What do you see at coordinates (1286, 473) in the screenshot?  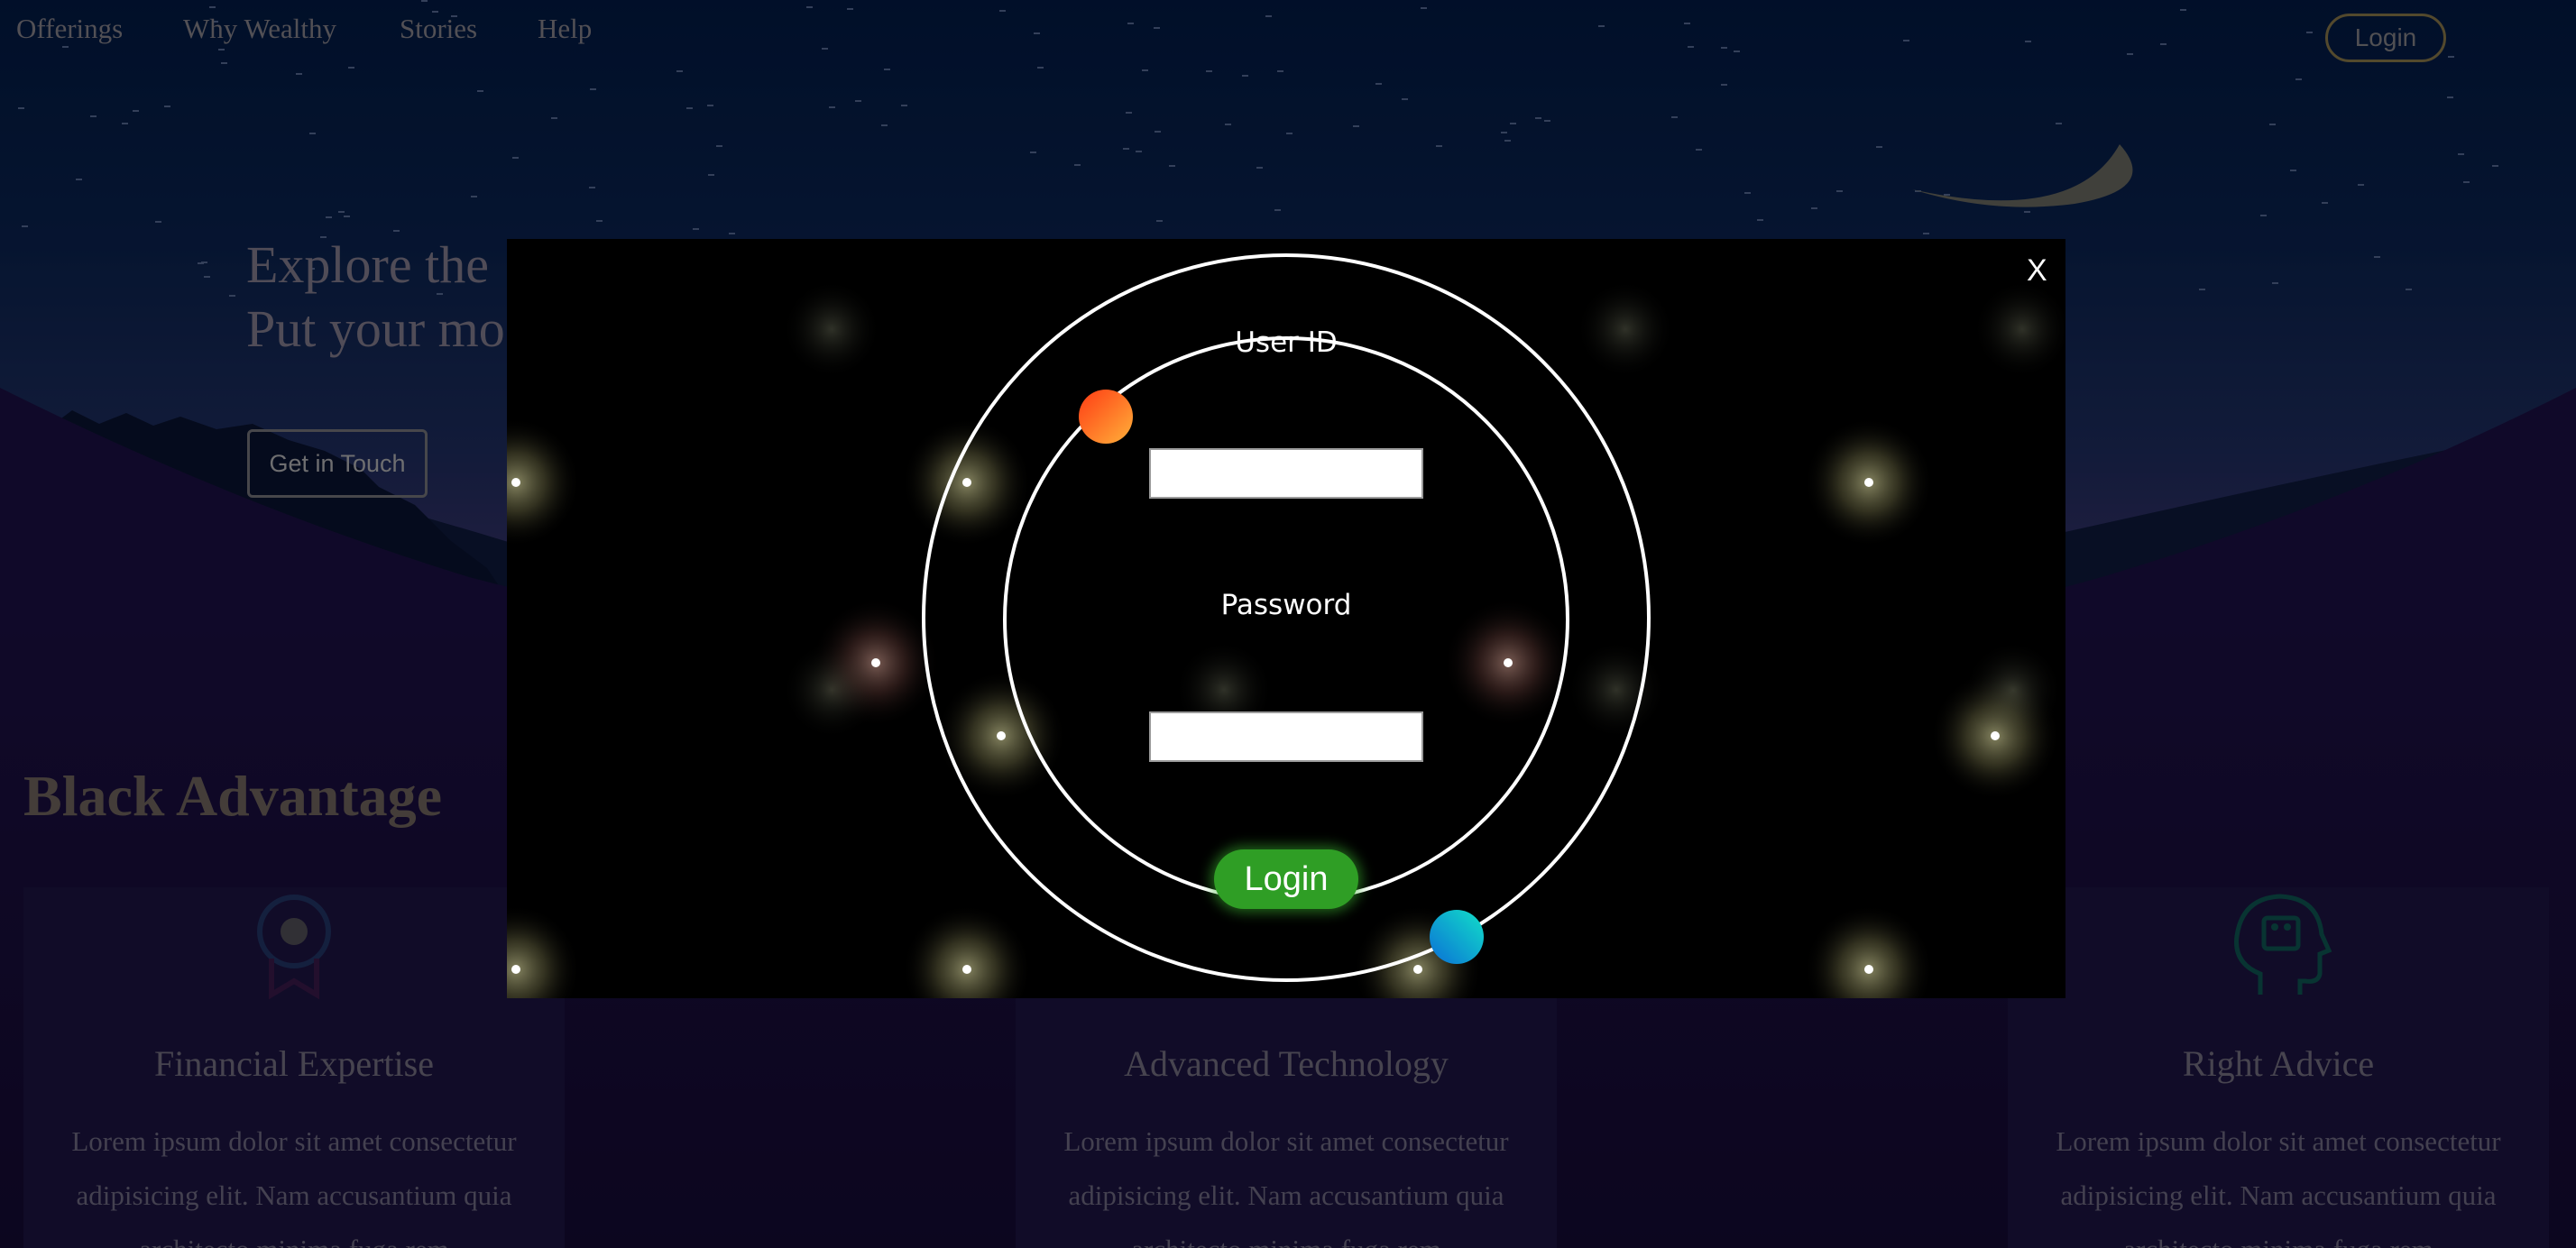 I see `userid-input` at bounding box center [1286, 473].